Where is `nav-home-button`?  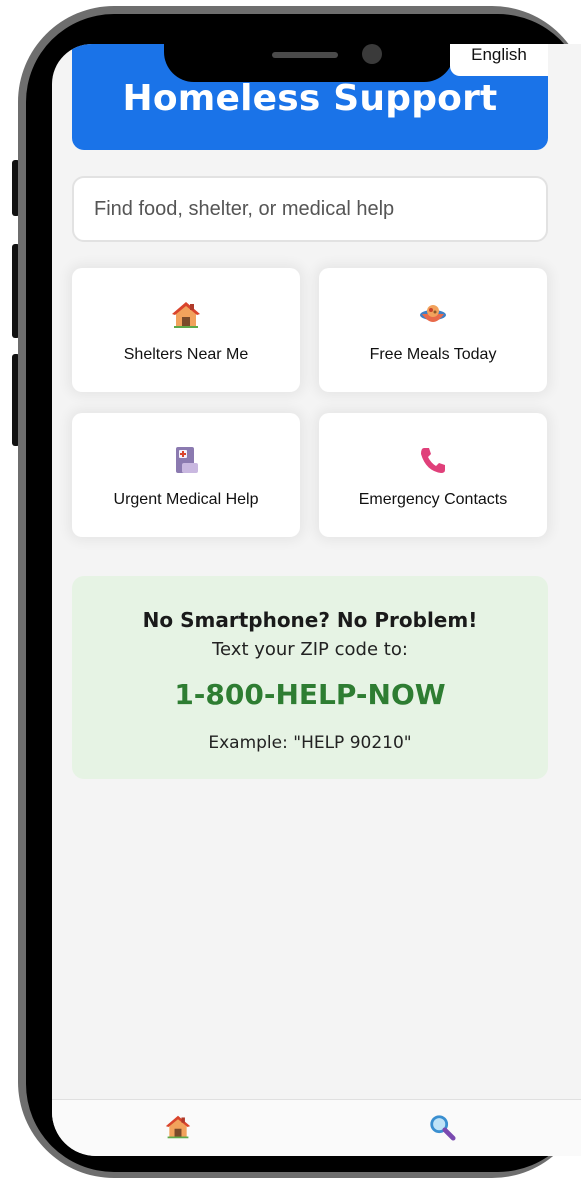 nav-home-button is located at coordinates (178, 1129).